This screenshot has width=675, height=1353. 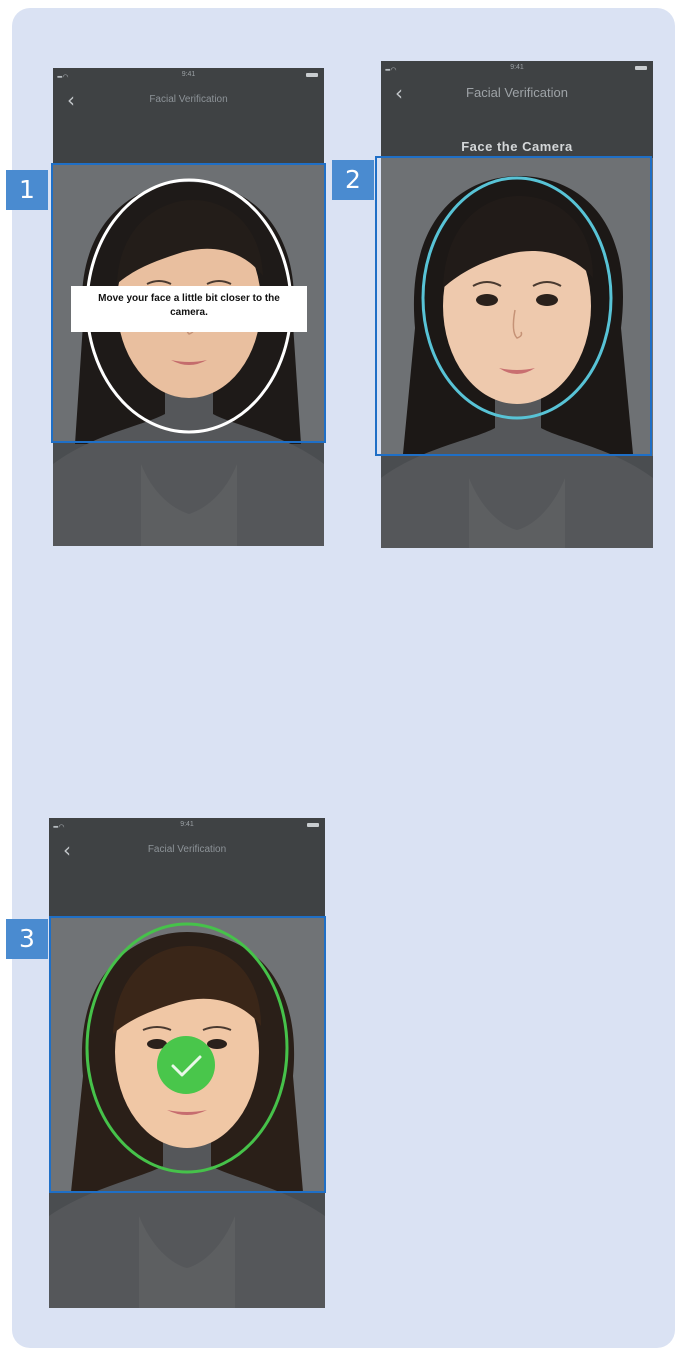 I want to click on step-badge-3: 3, so click(x=27, y=939).